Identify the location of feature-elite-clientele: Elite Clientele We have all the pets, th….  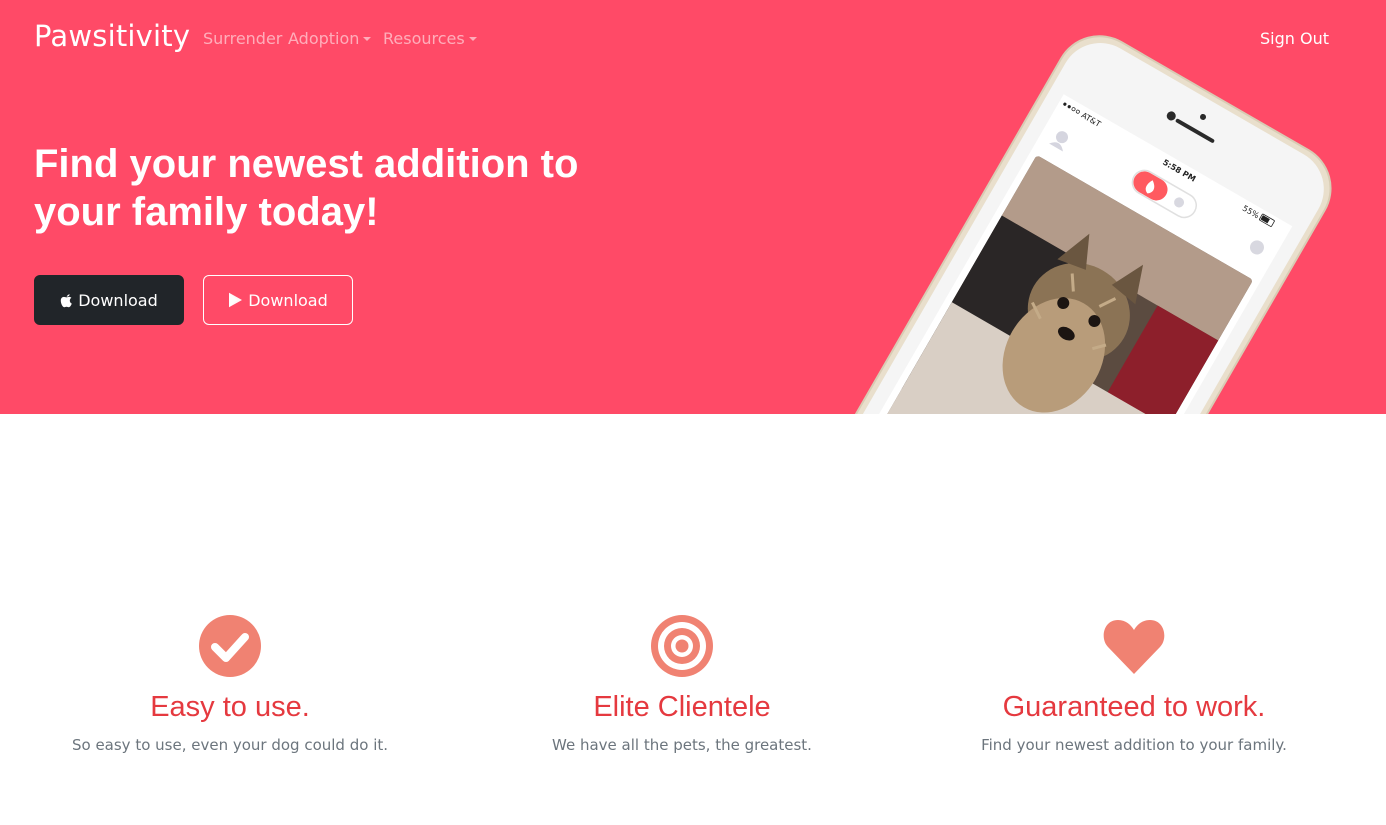
(682, 684).